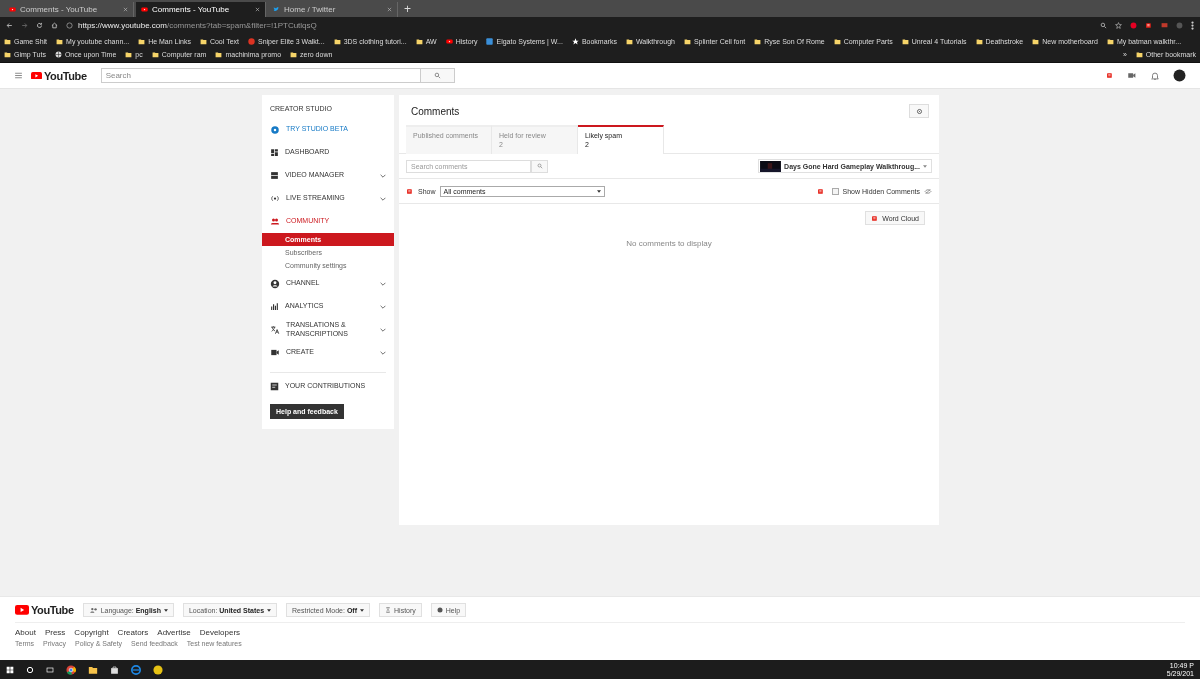  What do you see at coordinates (58, 54) in the screenshot?
I see `globe-icon` at bounding box center [58, 54].